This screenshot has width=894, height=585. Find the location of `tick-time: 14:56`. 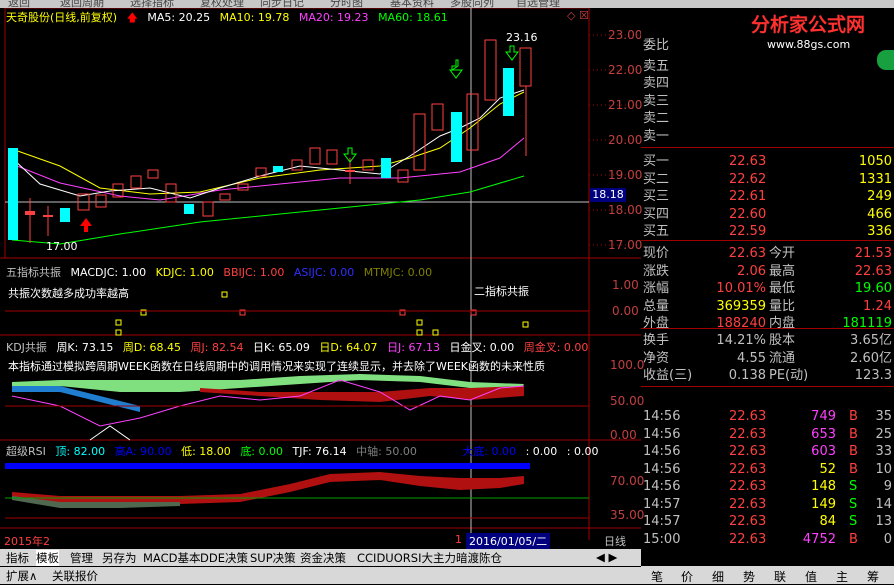

tick-time: 14:56 is located at coordinates (662, 416).